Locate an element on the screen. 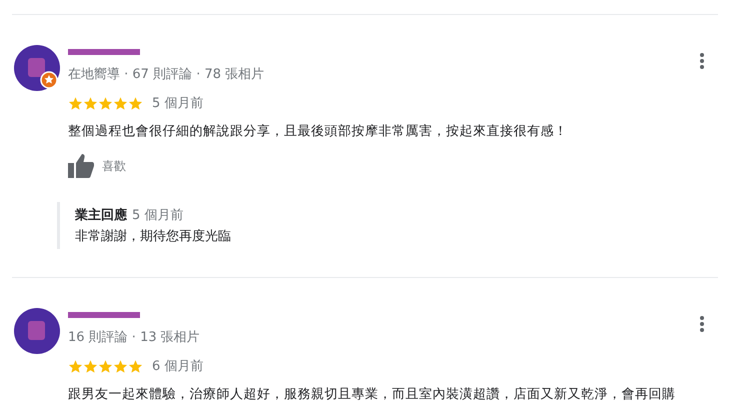 The height and width of the screenshot is (415, 730). thumbs-up-icon is located at coordinates (81, 166).